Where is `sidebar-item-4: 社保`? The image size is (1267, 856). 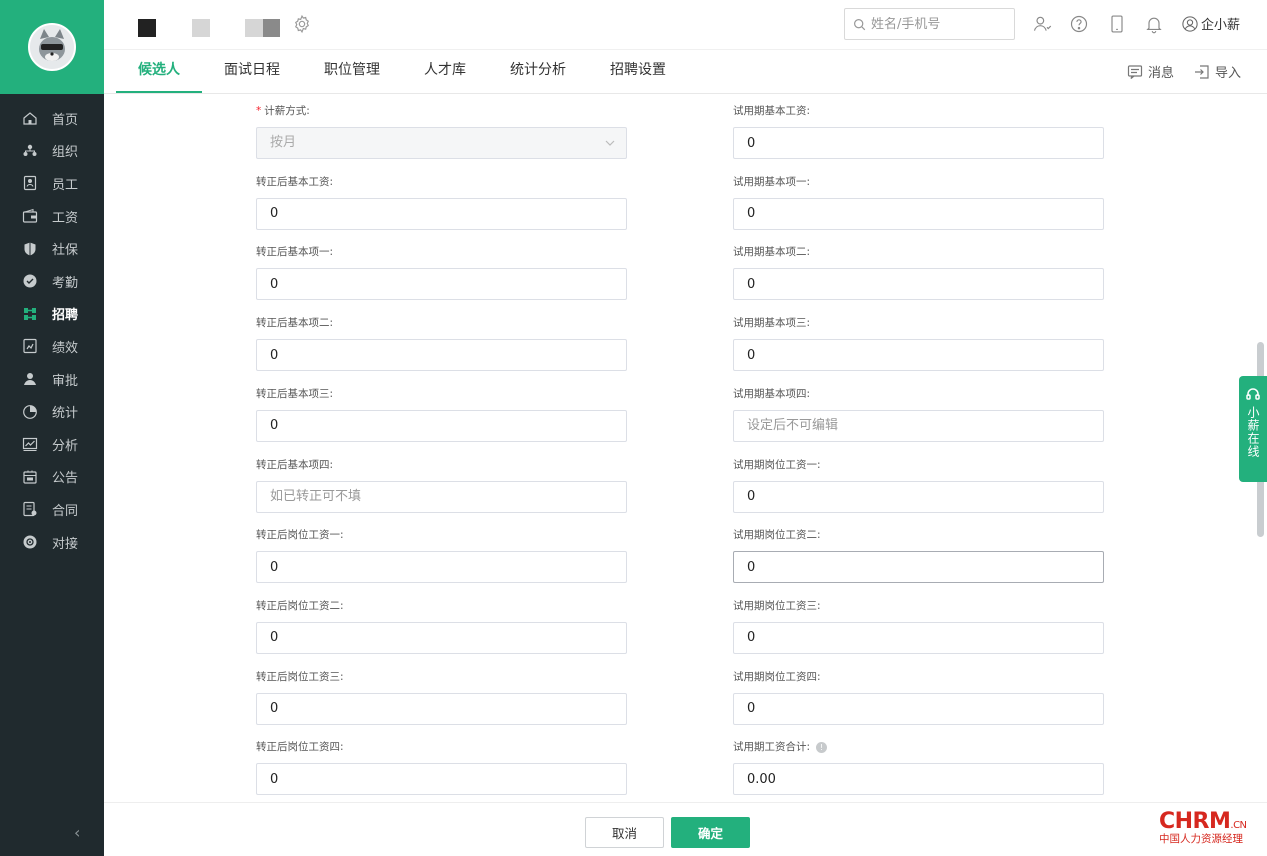 sidebar-item-4: 社保 is located at coordinates (52, 248).